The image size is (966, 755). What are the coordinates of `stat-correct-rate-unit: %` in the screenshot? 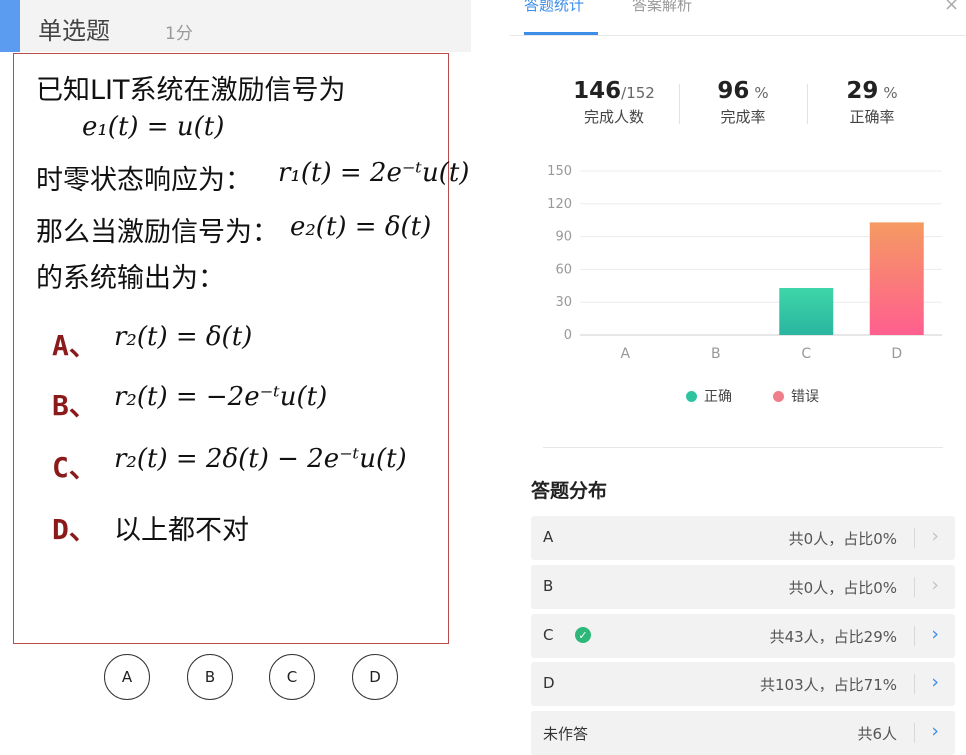 It's located at (890, 93).